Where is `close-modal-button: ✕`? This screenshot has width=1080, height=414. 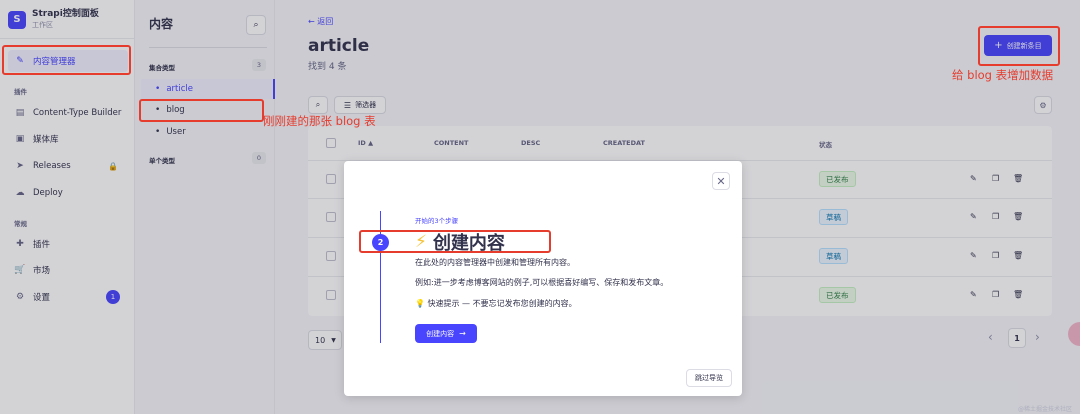 close-modal-button: ✕ is located at coordinates (721, 181).